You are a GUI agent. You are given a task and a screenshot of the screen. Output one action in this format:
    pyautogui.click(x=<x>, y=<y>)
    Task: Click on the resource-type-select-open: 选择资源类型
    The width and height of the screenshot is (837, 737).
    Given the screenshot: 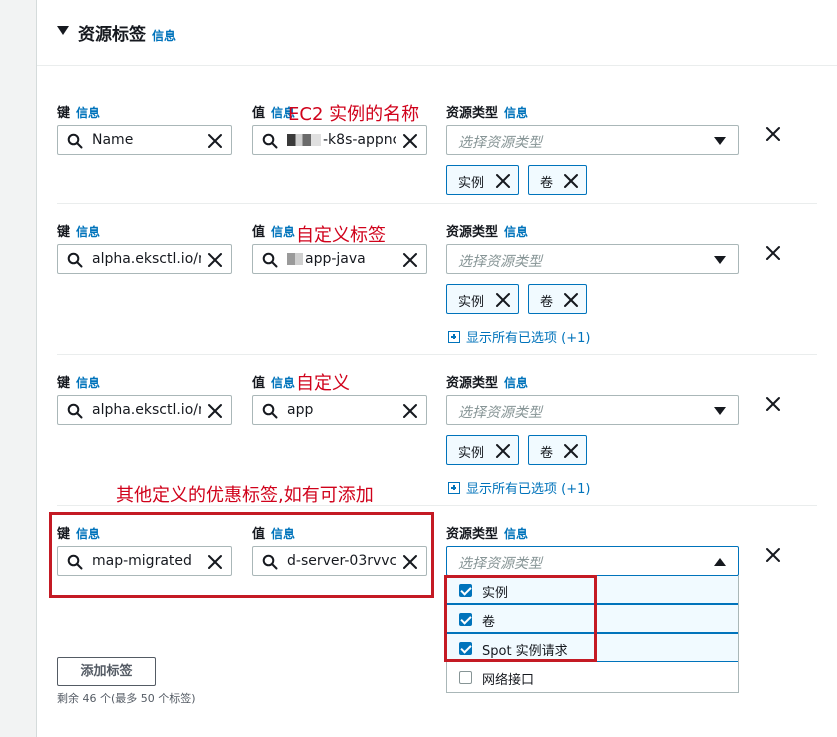 What is the action you would take?
    pyautogui.click(x=592, y=561)
    